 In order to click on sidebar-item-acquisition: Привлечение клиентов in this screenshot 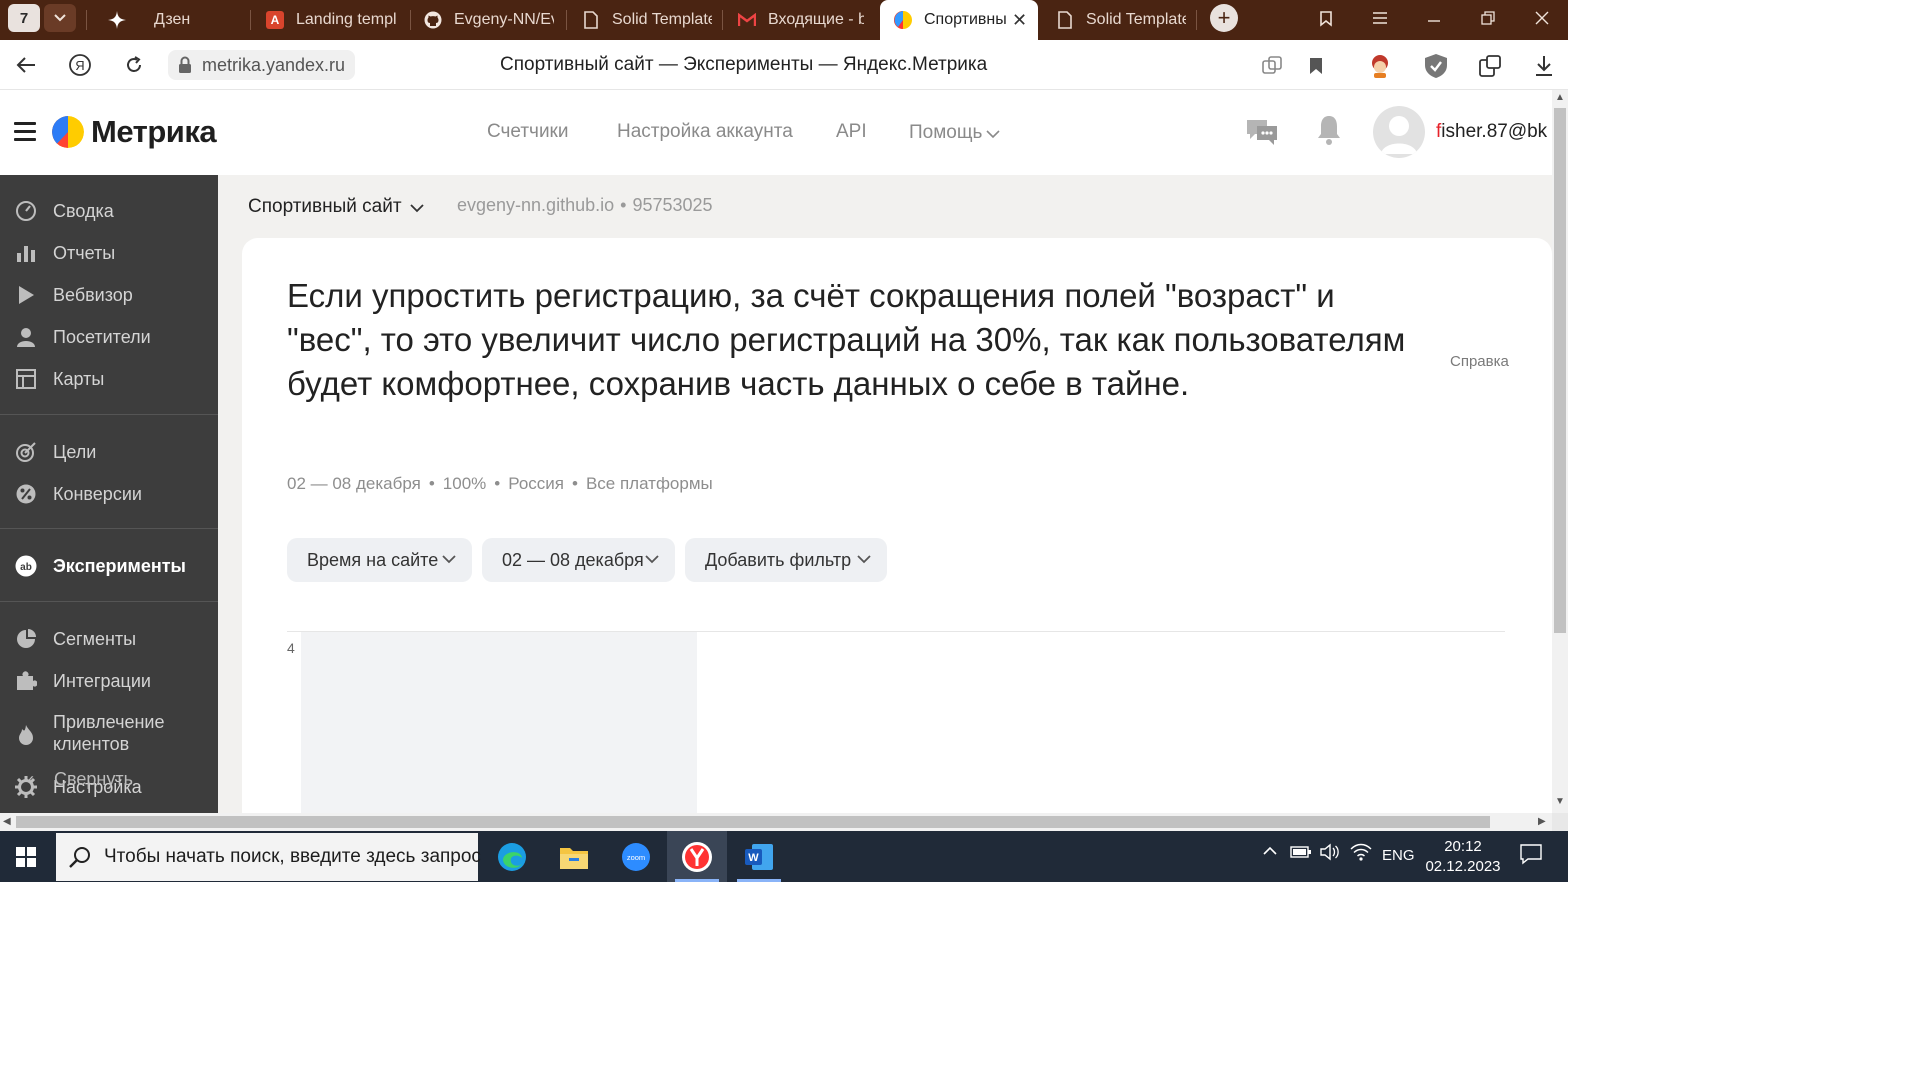, I will do `click(109, 734)`.